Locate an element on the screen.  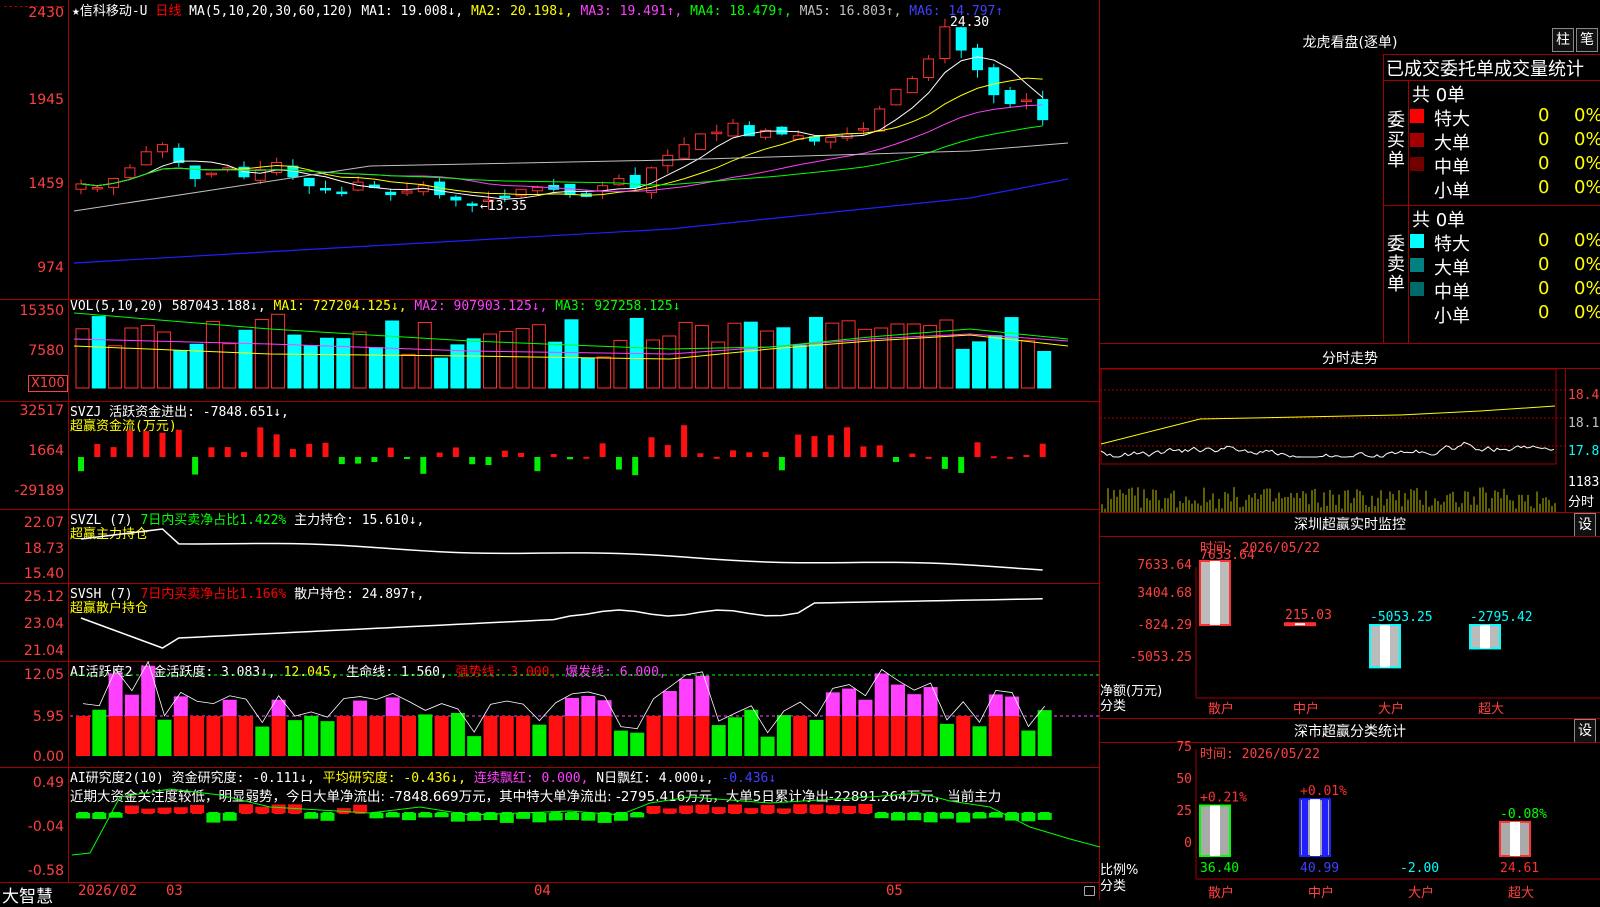
classify-y-label: 75 is located at coordinates (1184, 747).